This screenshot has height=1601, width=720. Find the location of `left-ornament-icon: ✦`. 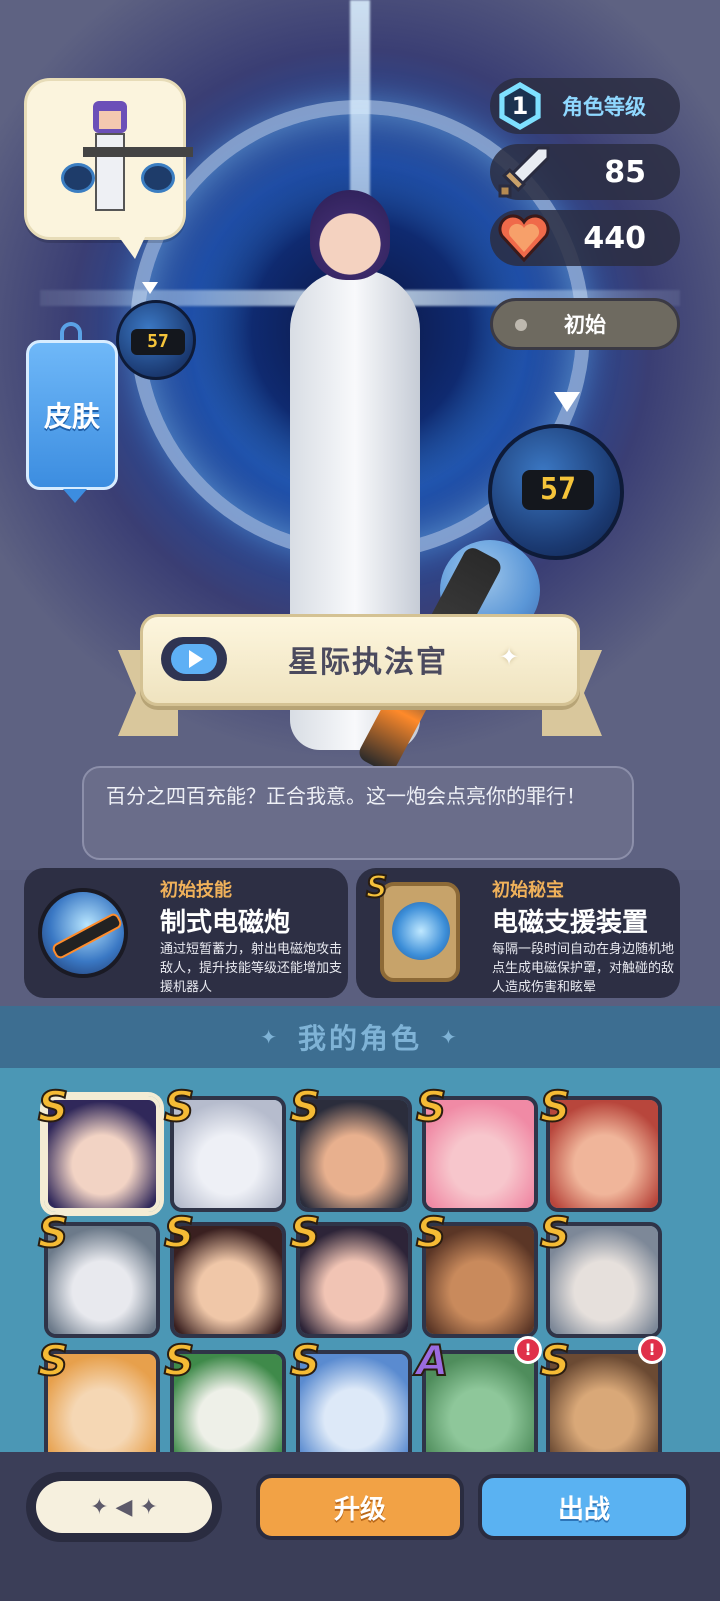

left-ornament-icon: ✦ is located at coordinates (270, 1037).